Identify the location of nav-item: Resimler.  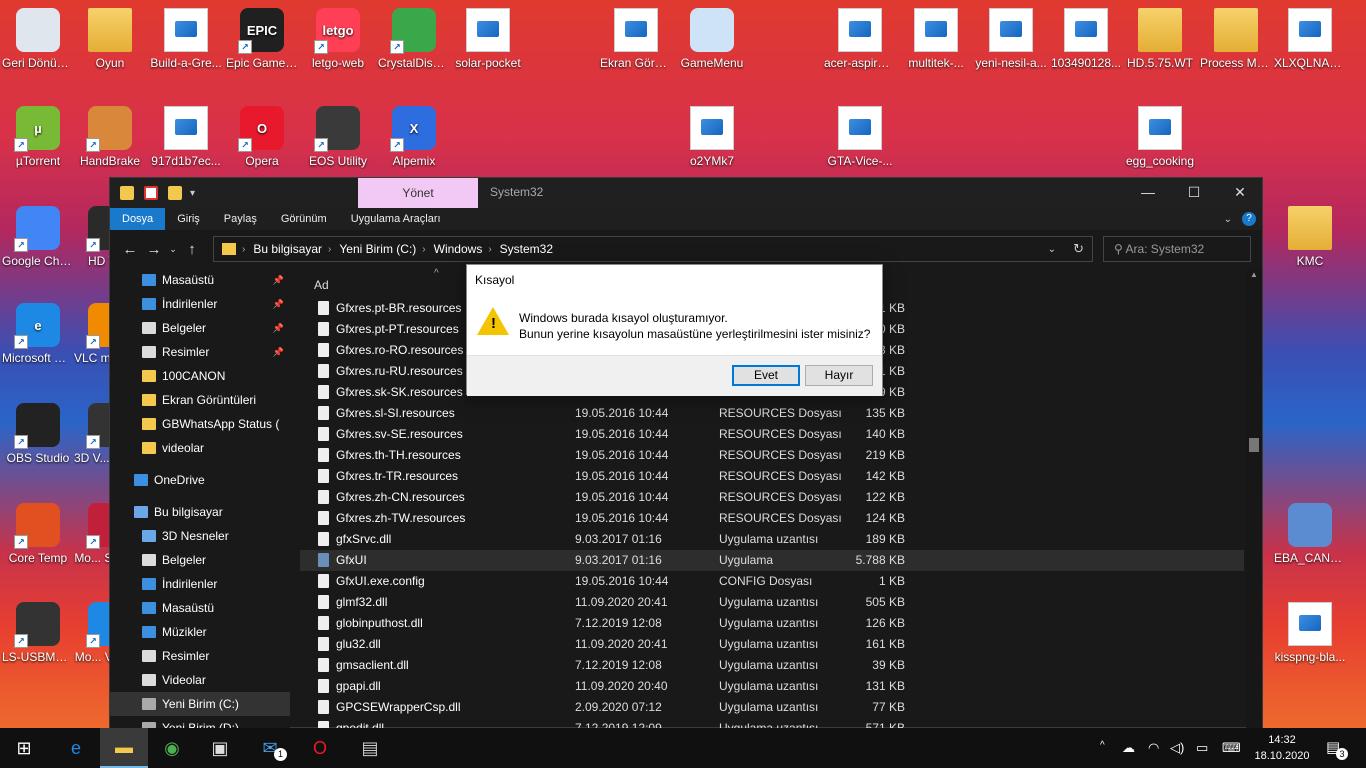
(200, 656).